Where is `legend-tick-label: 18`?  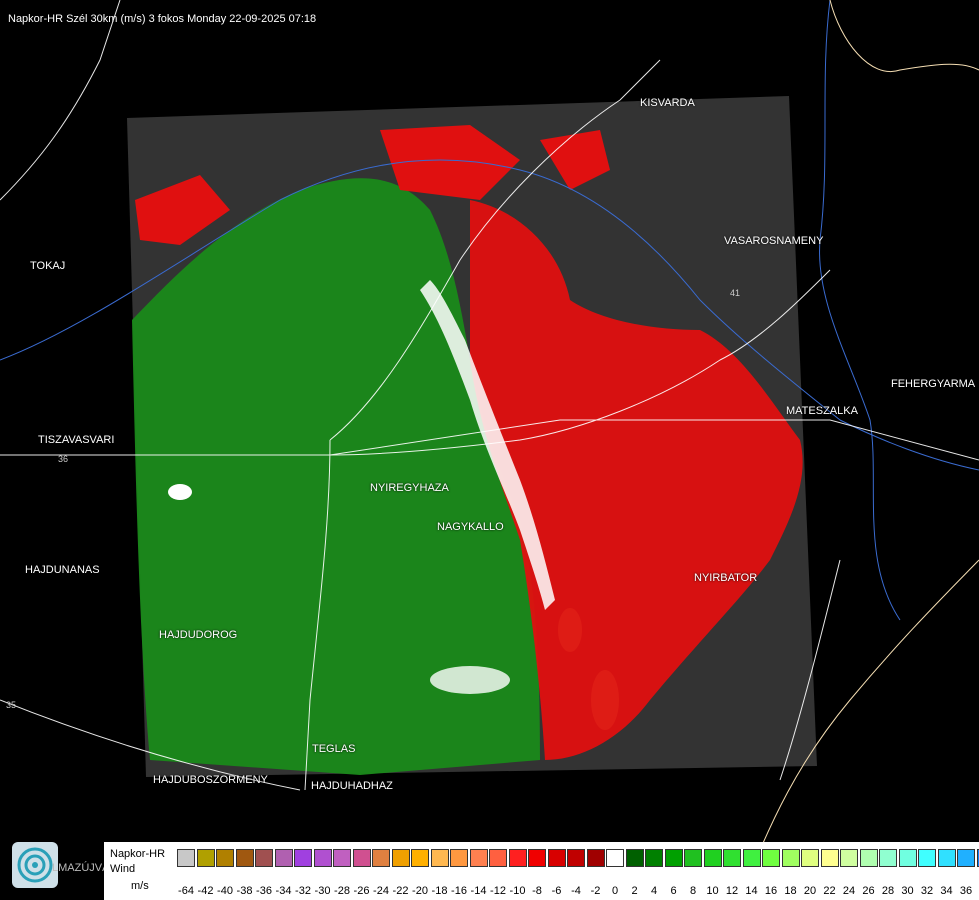 legend-tick-label: 18 is located at coordinates (790, 891).